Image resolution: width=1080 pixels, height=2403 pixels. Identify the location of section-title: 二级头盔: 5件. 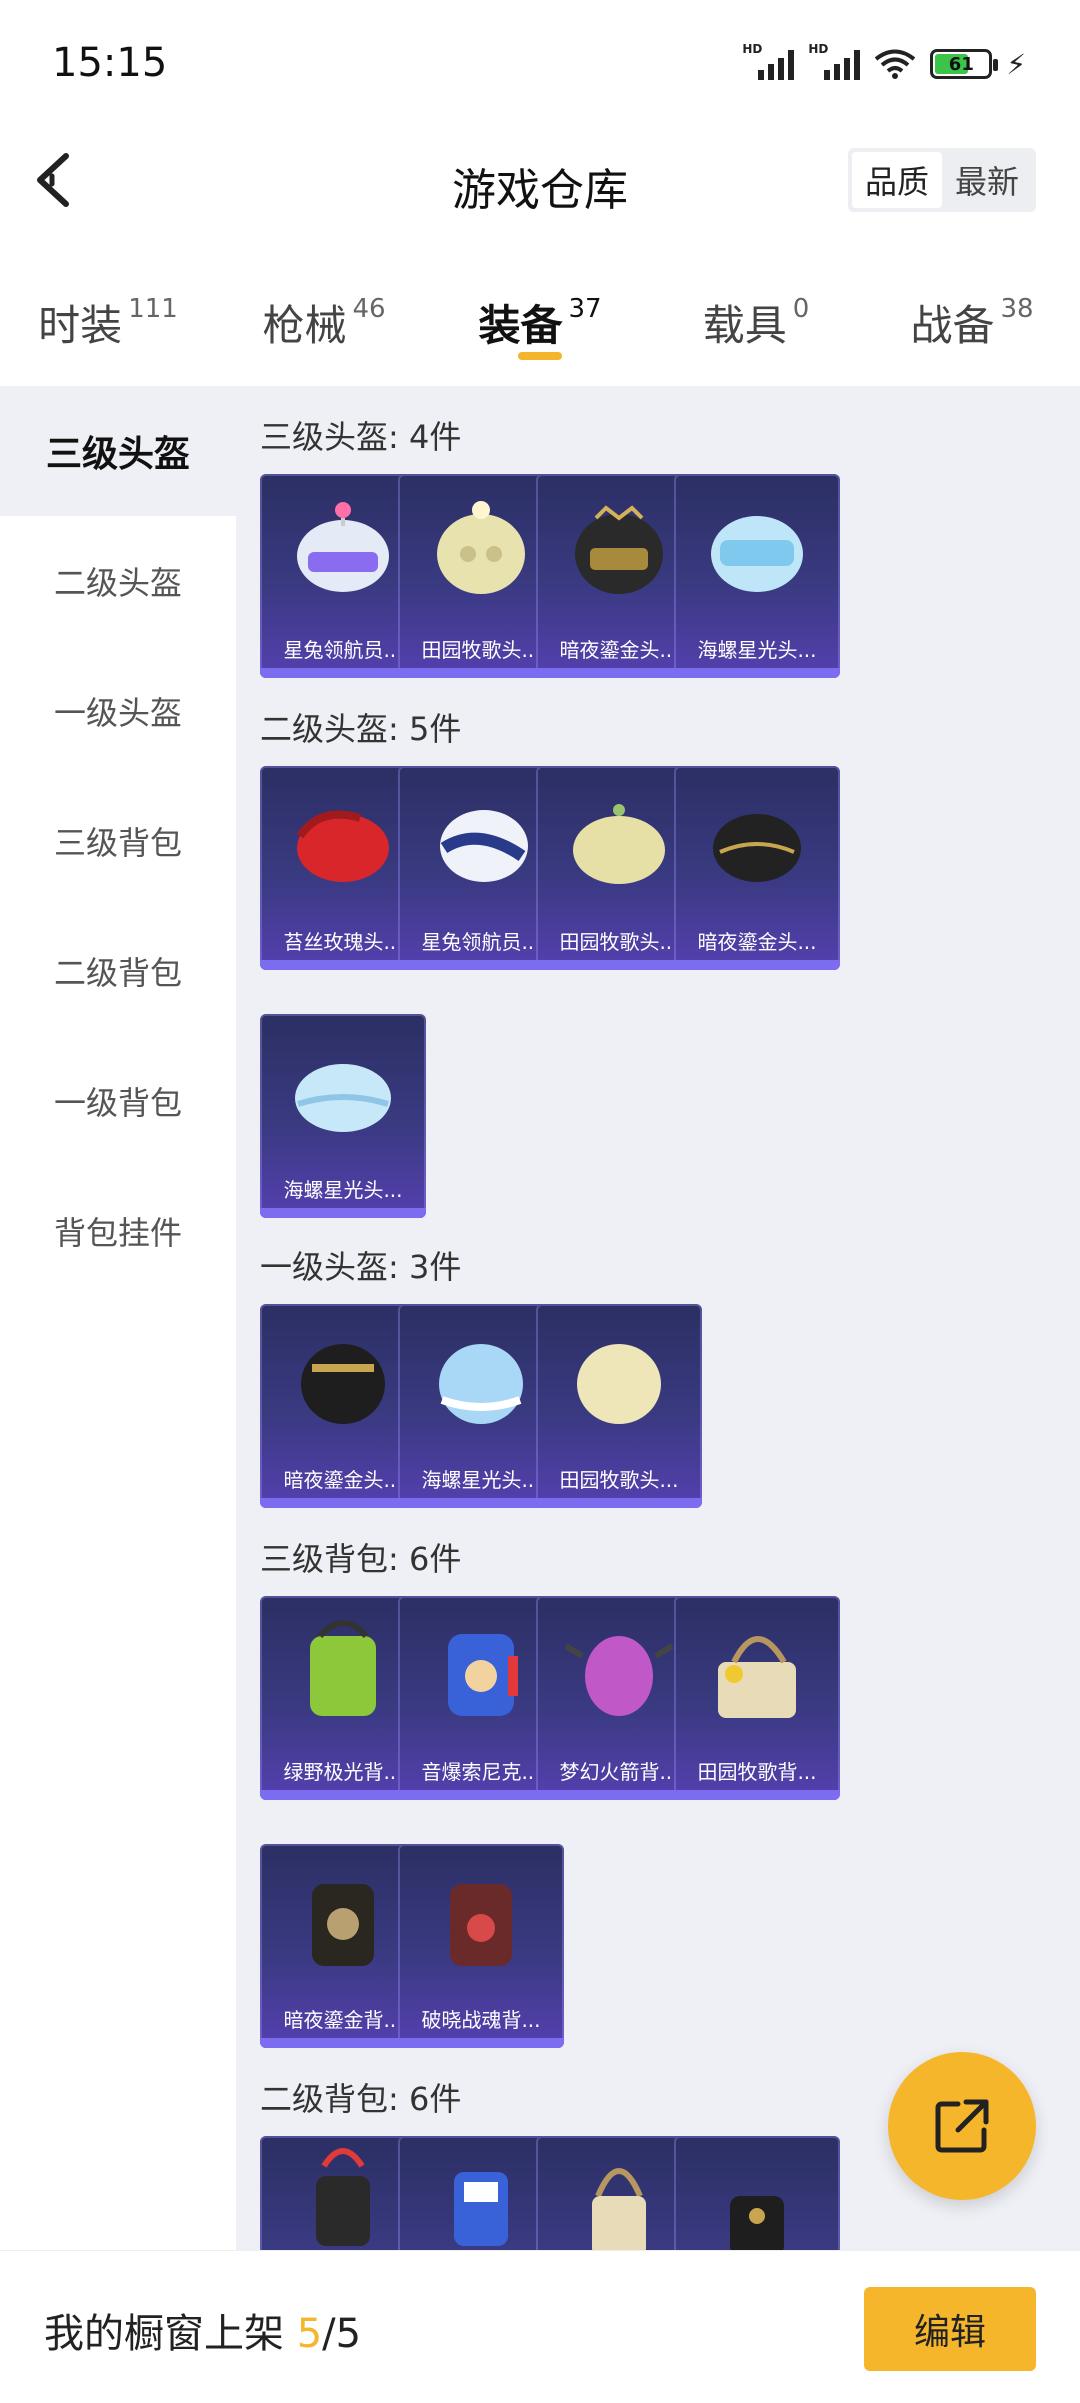
(361, 729).